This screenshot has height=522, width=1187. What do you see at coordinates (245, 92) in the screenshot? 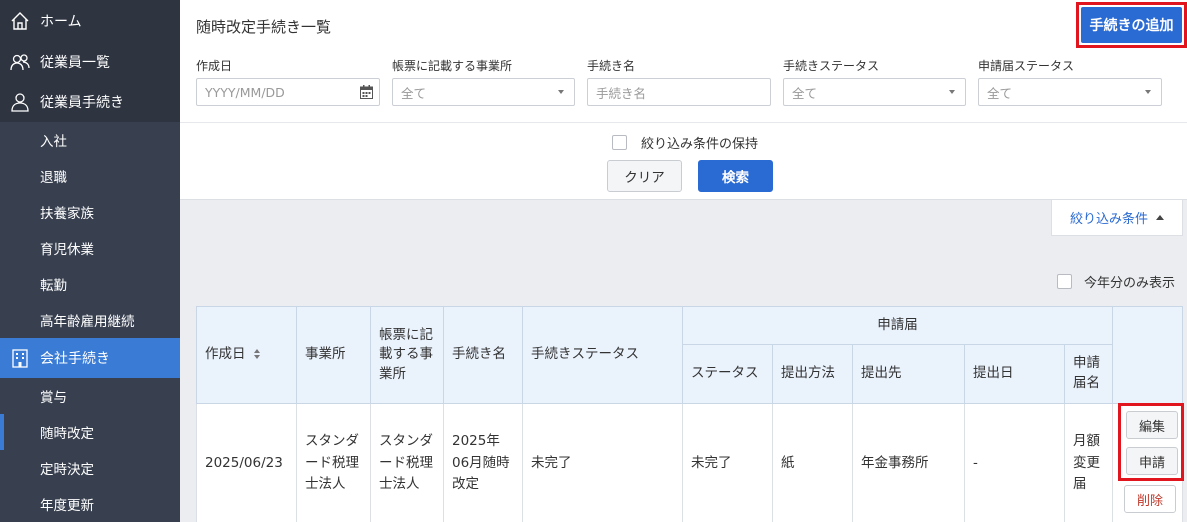
I see `created-date-placeholder: YYYY/MM/DD` at bounding box center [245, 92].